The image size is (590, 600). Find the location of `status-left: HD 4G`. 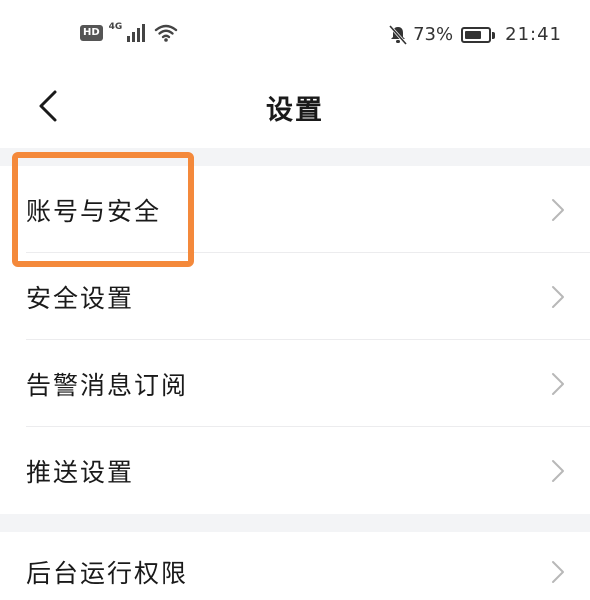

status-left: HD 4G is located at coordinates (129, 32).